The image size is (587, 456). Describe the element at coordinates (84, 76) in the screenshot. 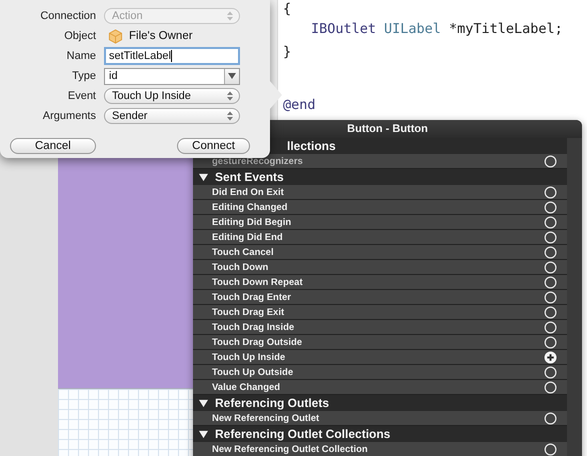

I see `field-label: Type` at that location.